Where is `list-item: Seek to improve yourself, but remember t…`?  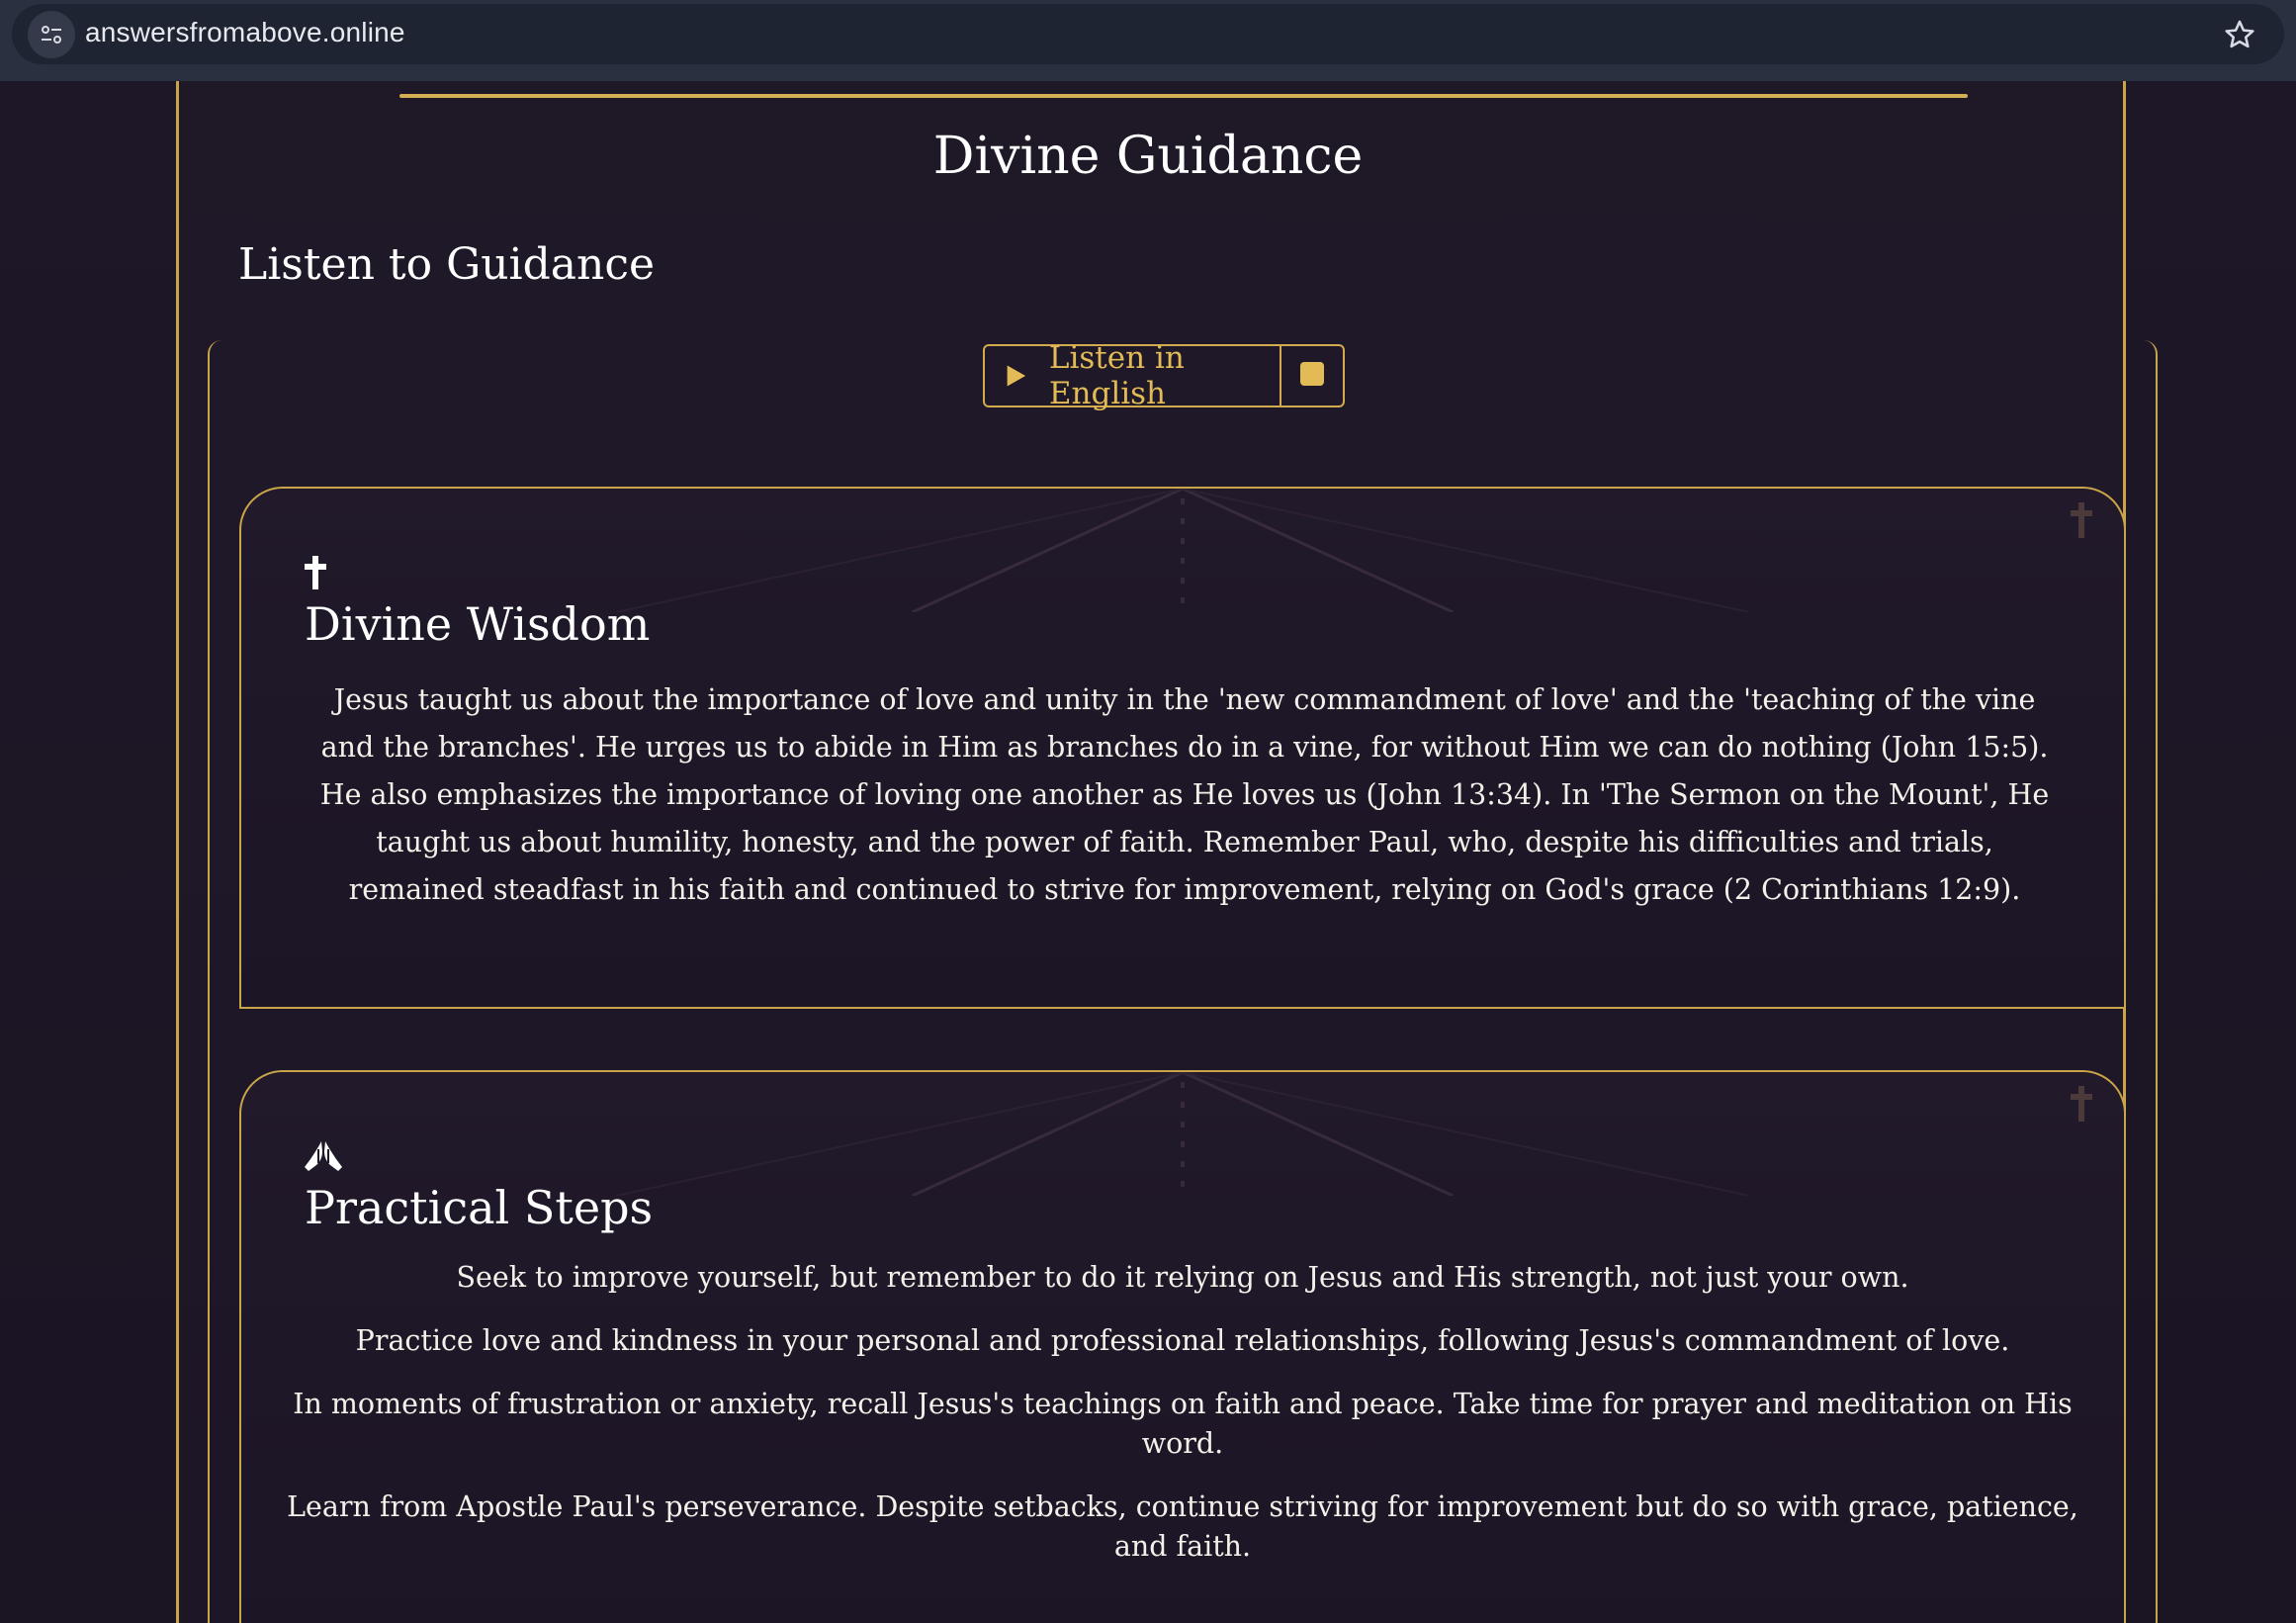
list-item: Seek to improve yourself, but remember t… is located at coordinates (1182, 1277).